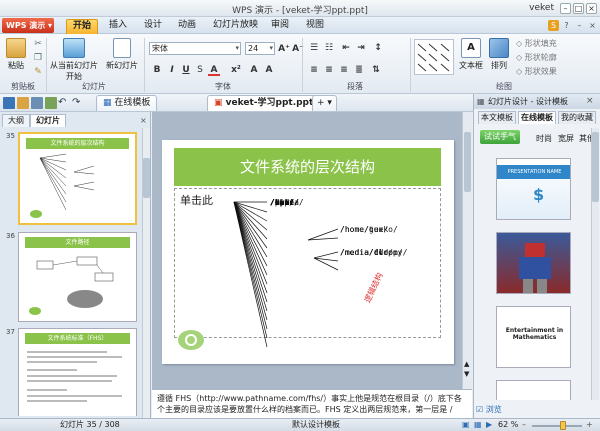  Describe the element at coordinates (37, 103) in the screenshot. I see `print-icon` at that location.